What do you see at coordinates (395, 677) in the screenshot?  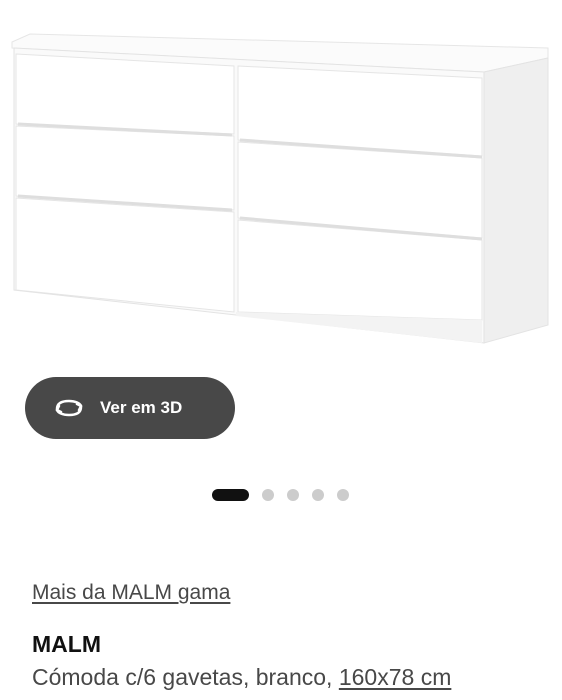 I see `dimensions-link: 160x78 cm` at bounding box center [395, 677].